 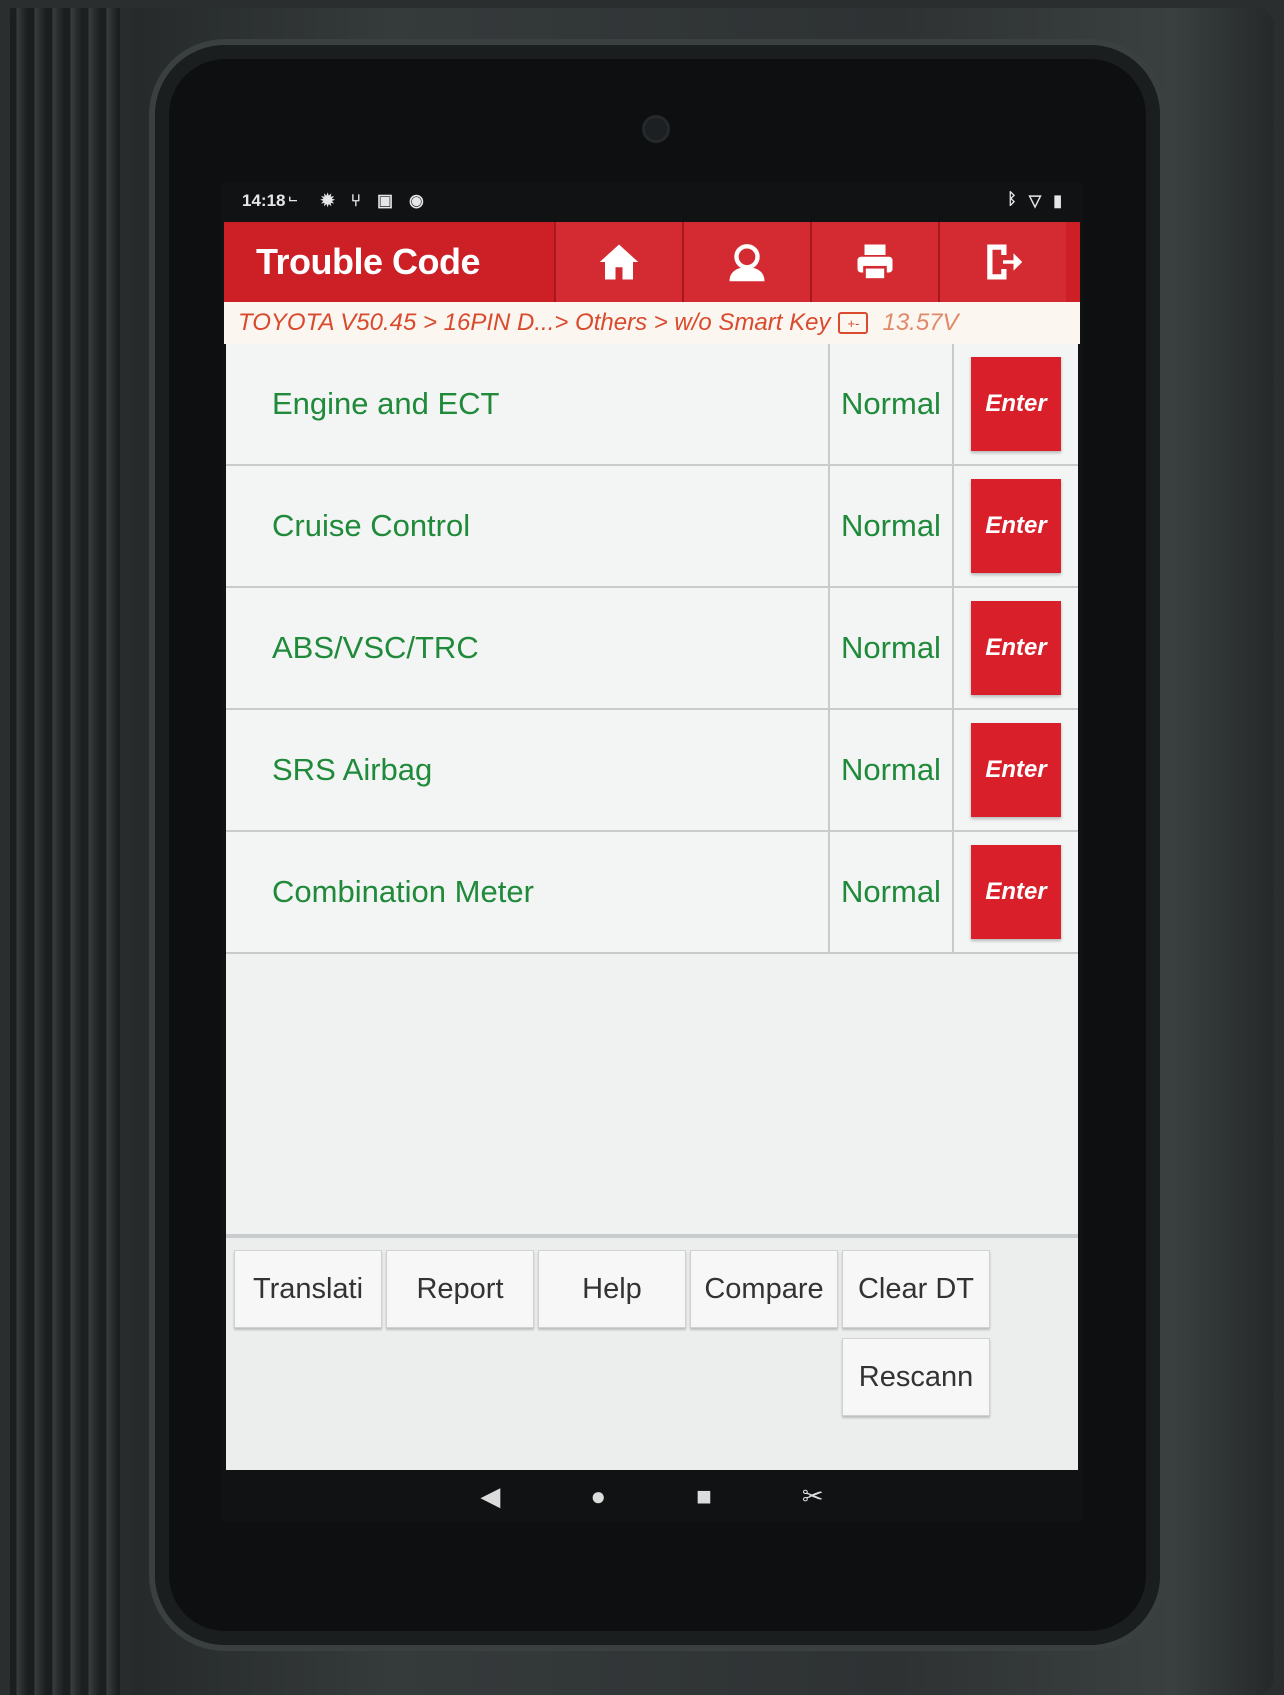 What do you see at coordinates (652, 1496) in the screenshot?
I see `android-nav-bar: ◀ ● ■ ✂` at bounding box center [652, 1496].